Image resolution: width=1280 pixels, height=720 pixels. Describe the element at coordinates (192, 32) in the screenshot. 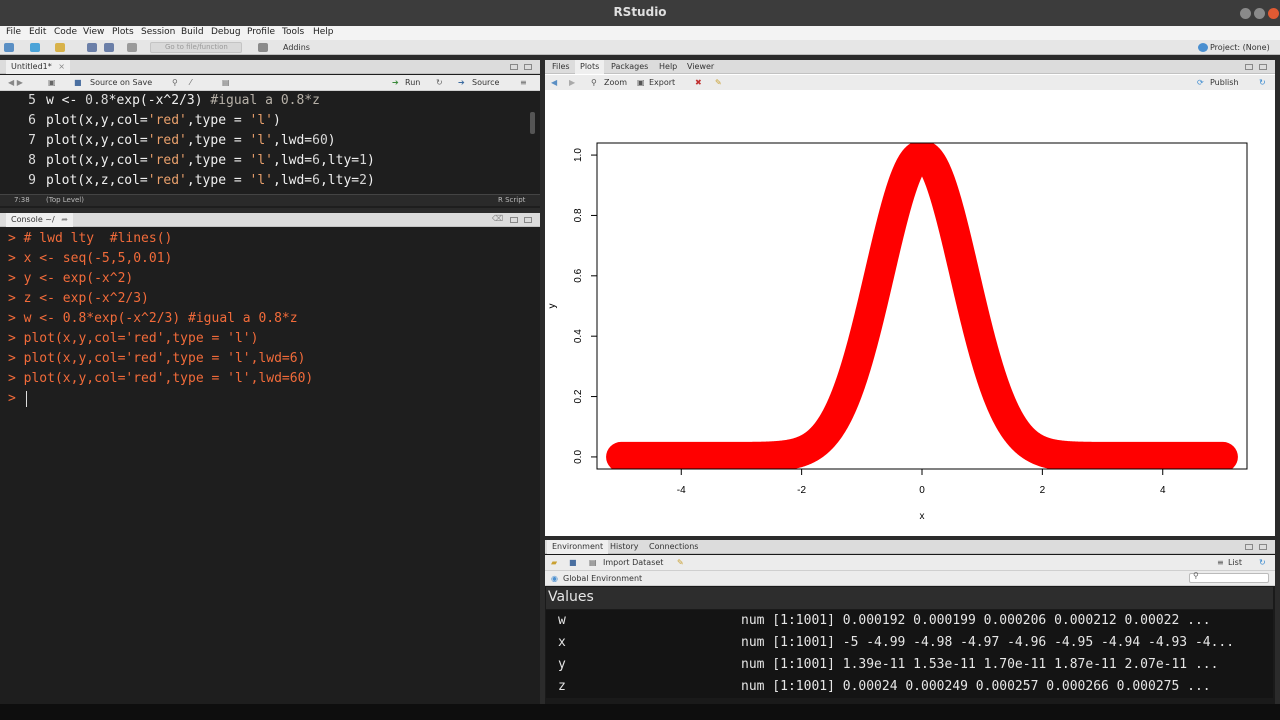

I see `menu-build: Build` at that location.